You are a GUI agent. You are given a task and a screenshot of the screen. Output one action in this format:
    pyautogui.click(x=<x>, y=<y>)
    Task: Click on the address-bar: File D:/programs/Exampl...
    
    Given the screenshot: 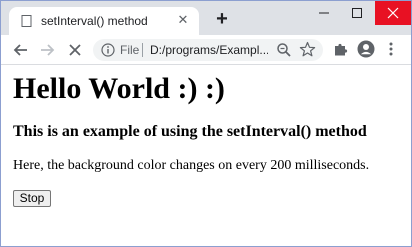 What is the action you would take?
    pyautogui.click(x=208, y=50)
    